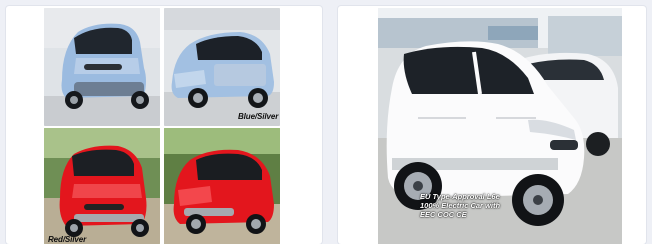 The image size is (652, 244). Describe the element at coordinates (460, 196) in the screenshot. I see `hero-caption-line-1: EU Type-Approval L6e` at that location.